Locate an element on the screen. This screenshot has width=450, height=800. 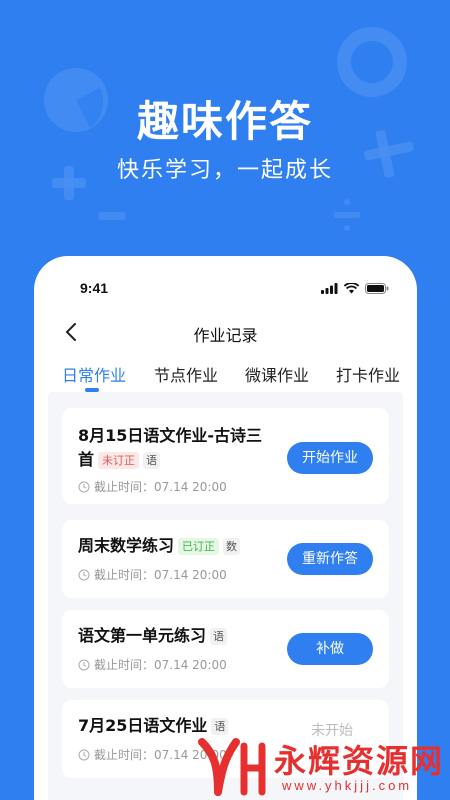
tab-milestone-homework: 节点作业 is located at coordinates (186, 374).